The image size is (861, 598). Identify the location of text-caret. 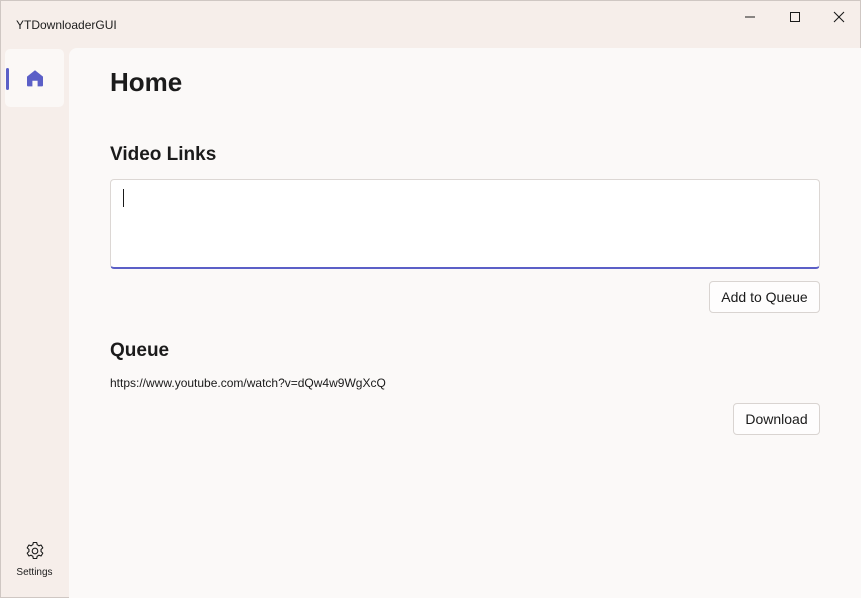
(123, 198).